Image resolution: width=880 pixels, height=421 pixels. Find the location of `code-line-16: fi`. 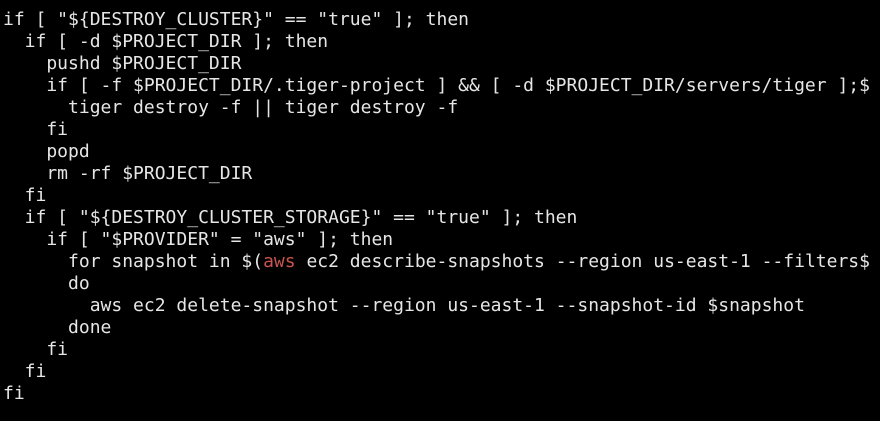

code-line-16: fi is located at coordinates (36, 349).